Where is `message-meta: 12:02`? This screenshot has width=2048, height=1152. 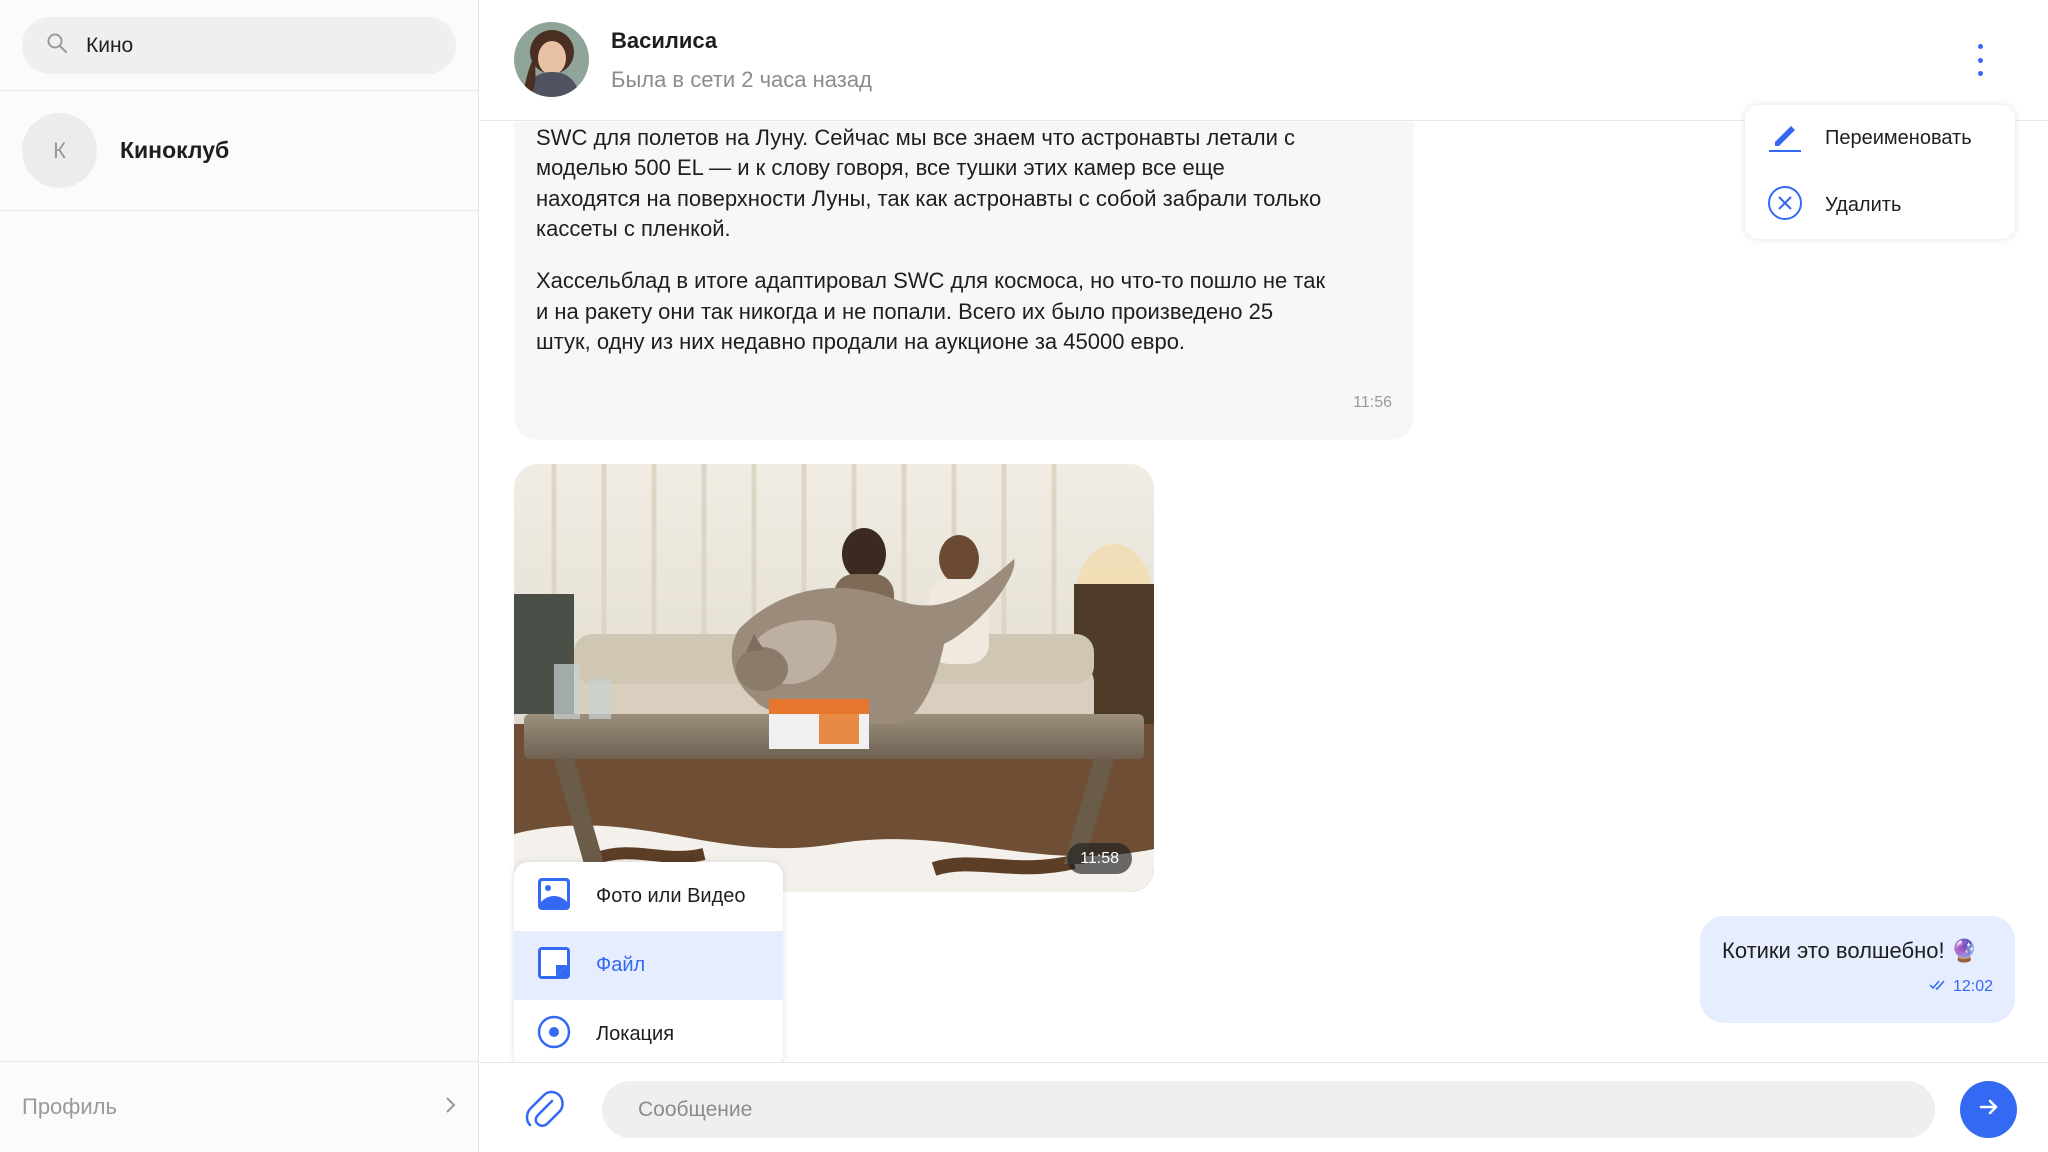 message-meta: 12:02 is located at coordinates (1961, 987).